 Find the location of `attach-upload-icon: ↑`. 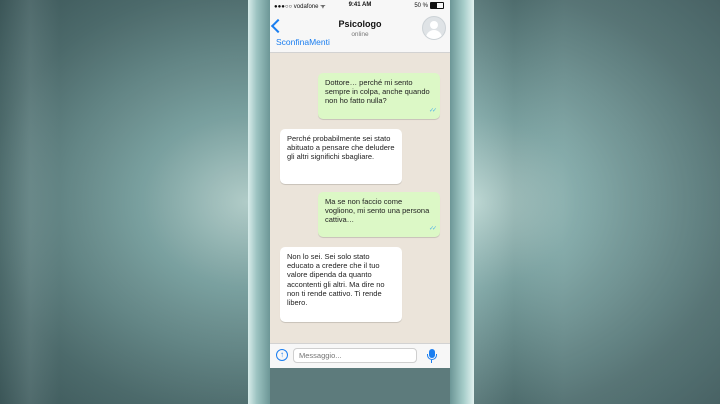

attach-upload-icon: ↑ is located at coordinates (282, 355).